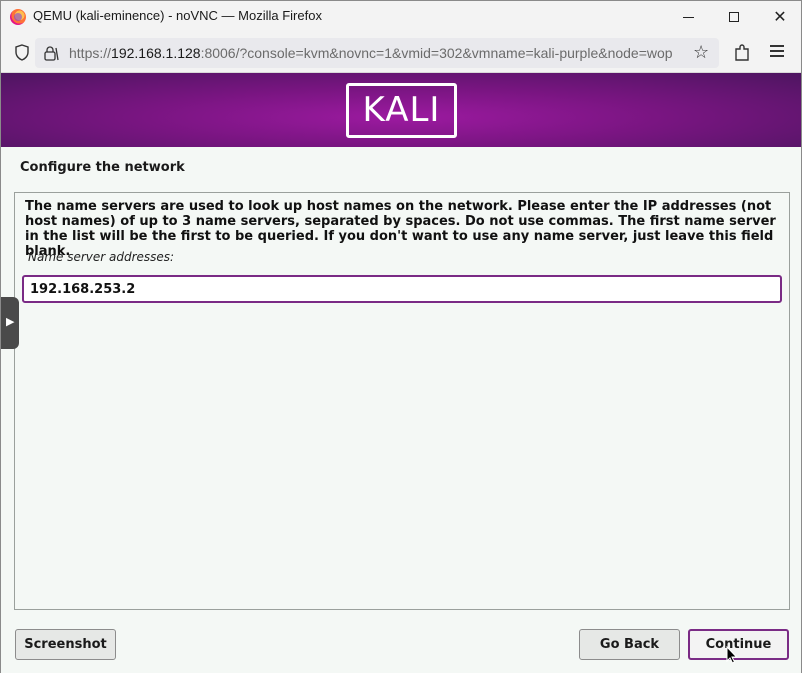  I want to click on screenshot-button: Screenshot, so click(65, 644).